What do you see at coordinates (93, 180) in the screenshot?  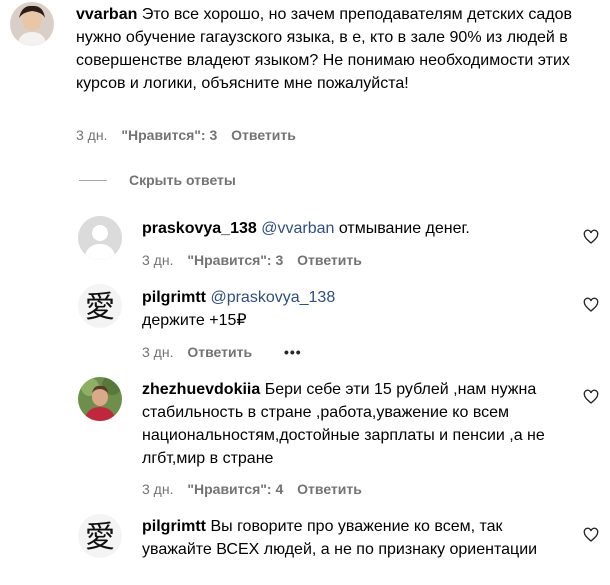 I see `divider` at bounding box center [93, 180].